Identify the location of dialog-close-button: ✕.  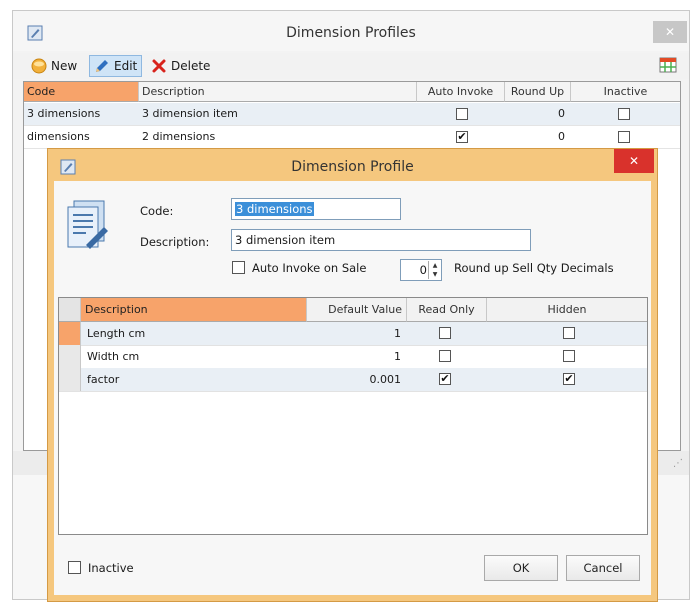
(634, 161).